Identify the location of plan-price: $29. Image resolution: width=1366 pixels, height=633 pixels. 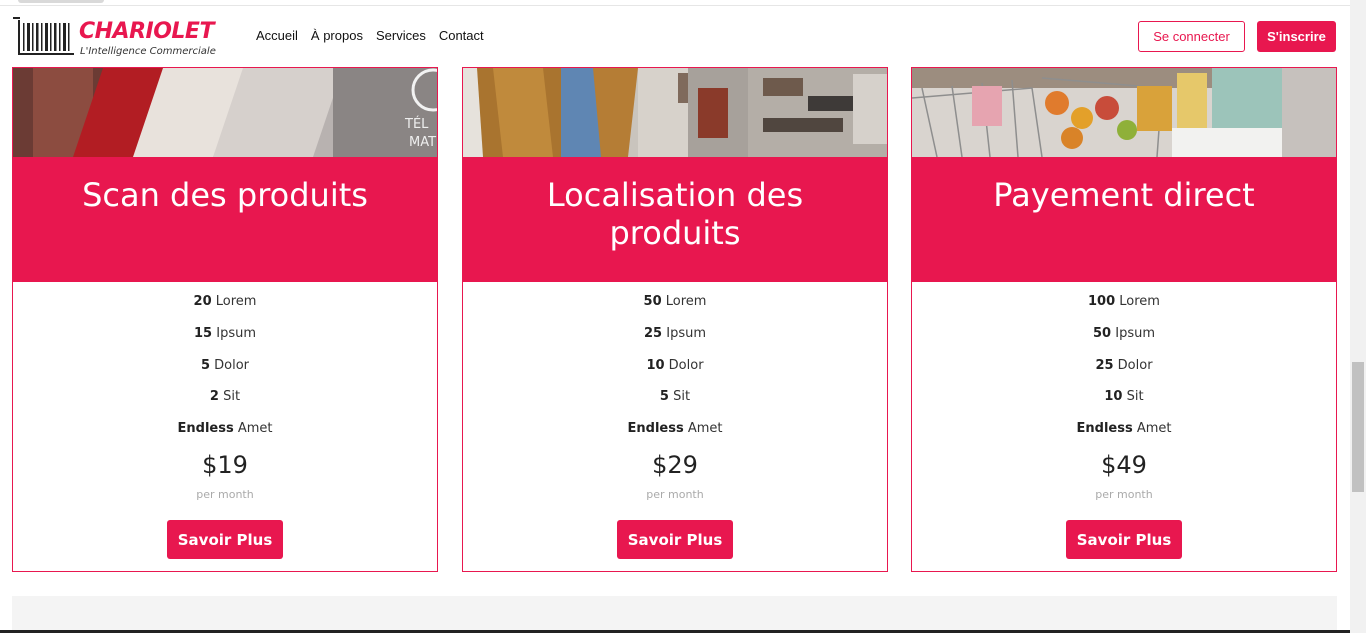
(675, 465).